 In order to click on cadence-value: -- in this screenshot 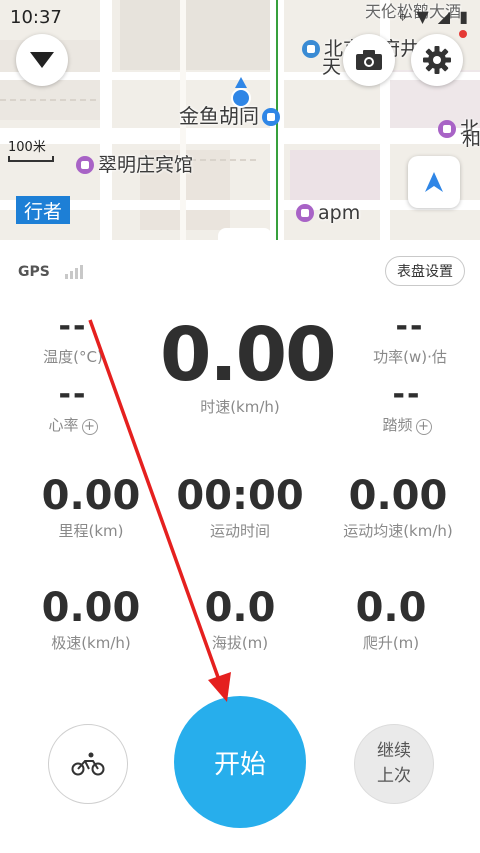, I will do `click(407, 394)`.